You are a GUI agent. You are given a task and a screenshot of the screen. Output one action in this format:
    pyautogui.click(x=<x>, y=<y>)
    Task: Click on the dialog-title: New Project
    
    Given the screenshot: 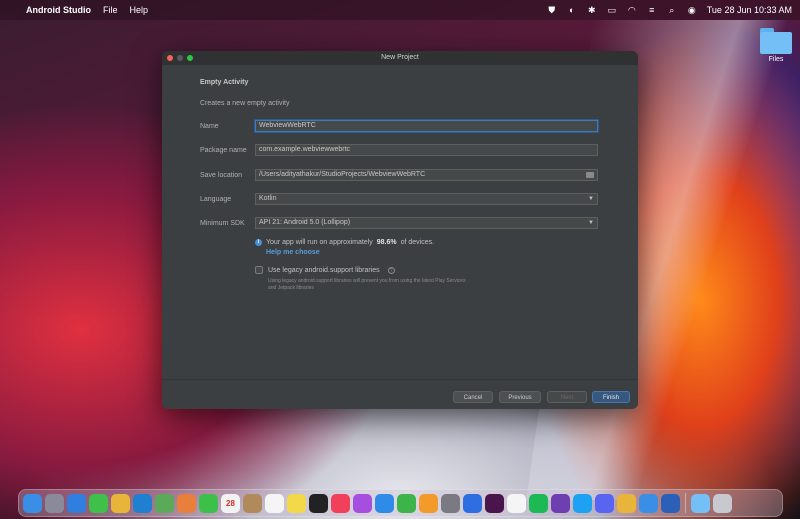 What is the action you would take?
    pyautogui.click(x=400, y=57)
    